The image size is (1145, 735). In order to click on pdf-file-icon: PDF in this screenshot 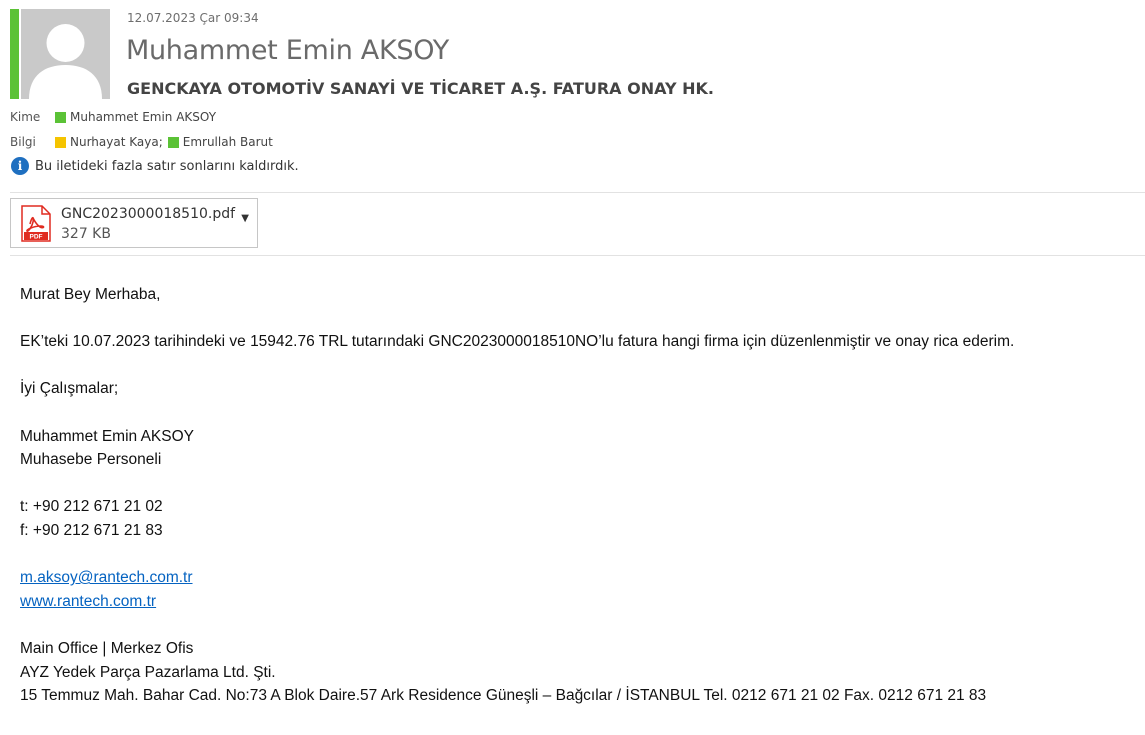, I will do `click(36, 223)`.